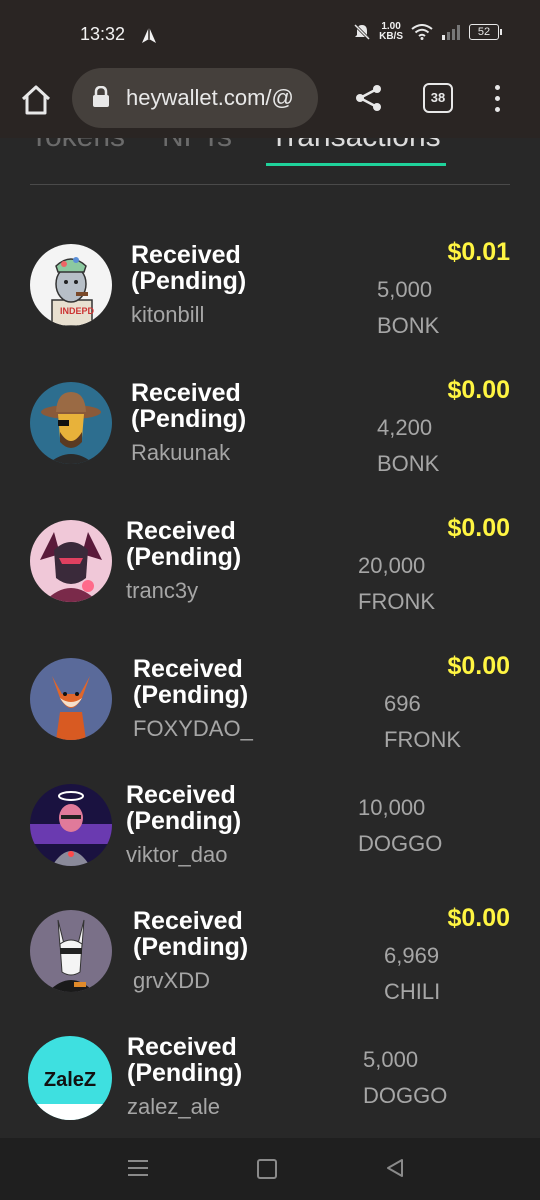 The width and height of the screenshot is (540, 1200). What do you see at coordinates (451, 32) in the screenshot?
I see `signal-icon` at bounding box center [451, 32].